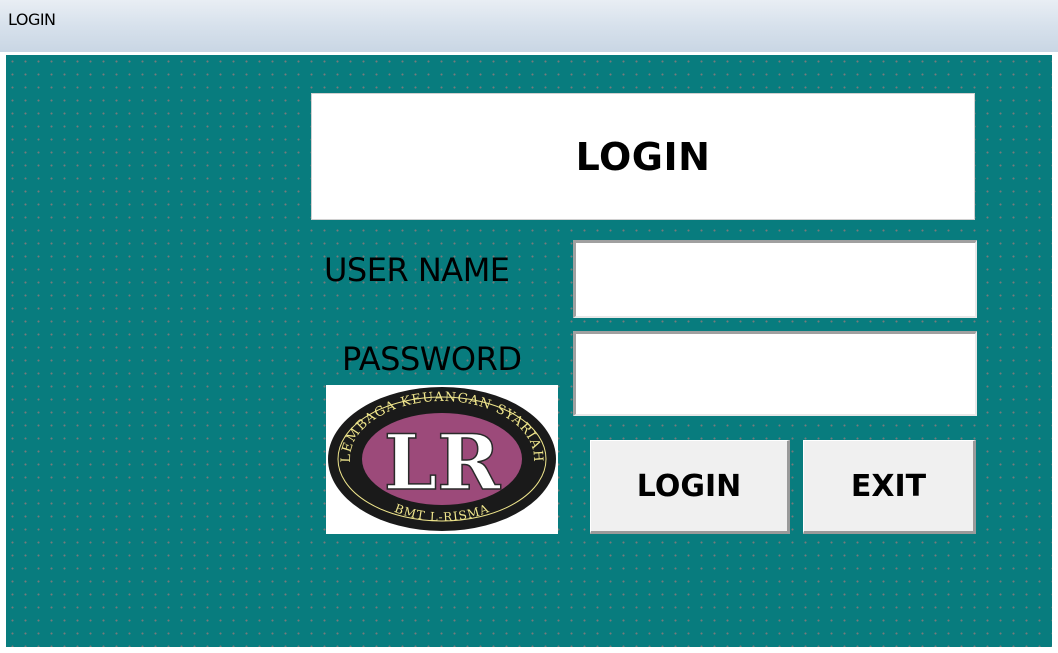 This screenshot has height=653, width=1058. Describe the element at coordinates (775, 373) in the screenshot. I see `password-input` at that location.